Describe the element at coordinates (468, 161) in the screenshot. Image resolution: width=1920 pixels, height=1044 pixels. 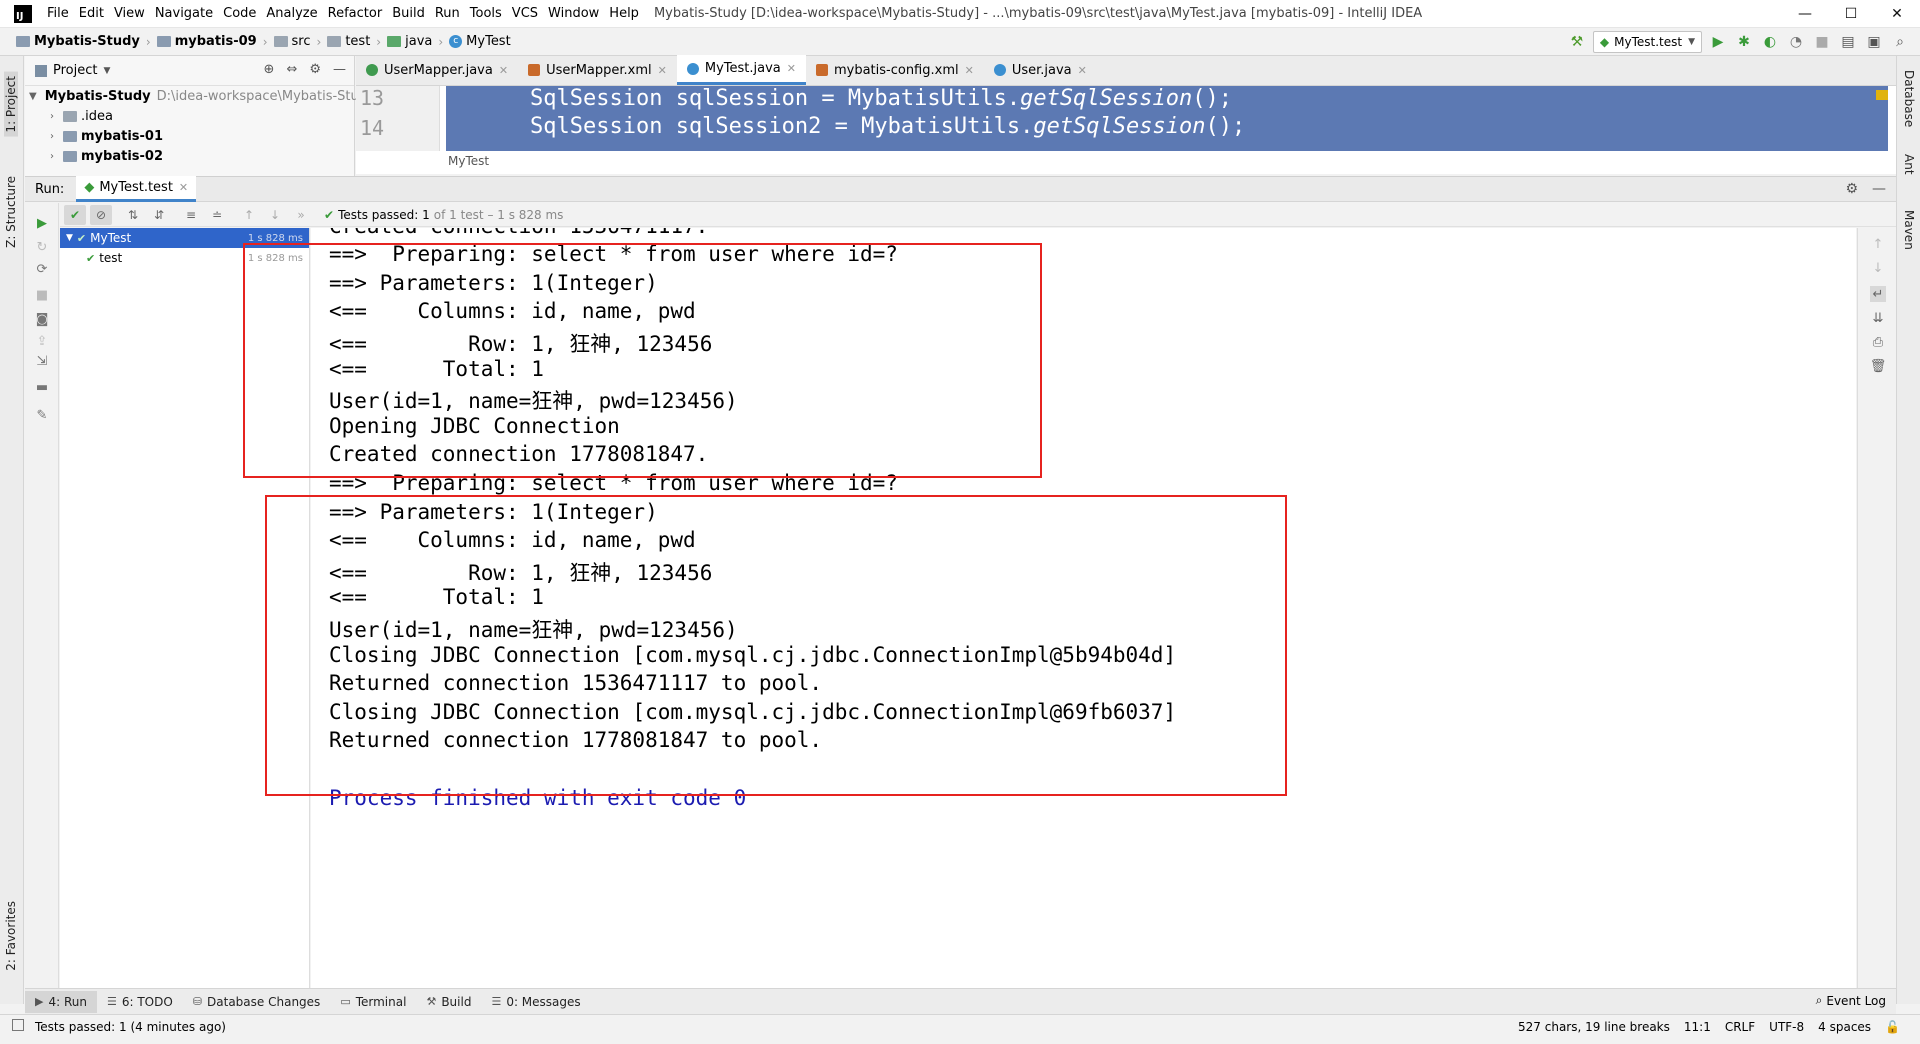
I see `editor-breadcrumb: MyTest` at that location.